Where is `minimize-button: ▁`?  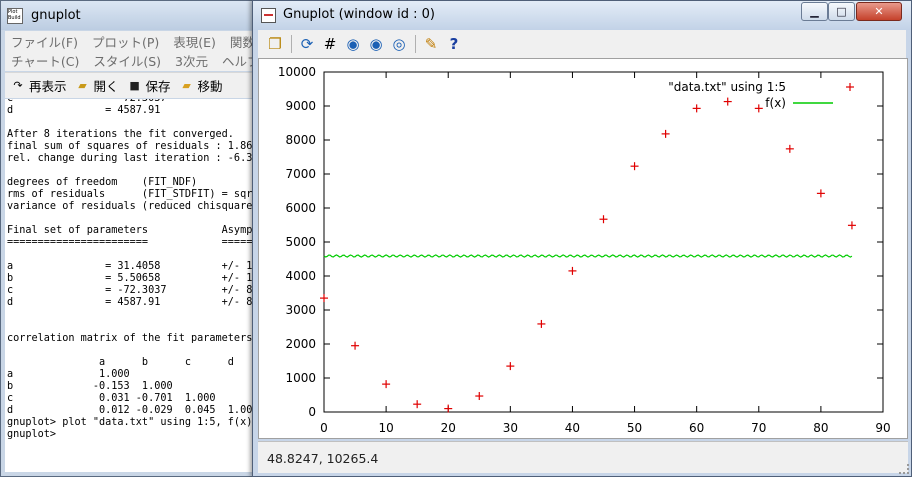 minimize-button: ▁ is located at coordinates (814, 11).